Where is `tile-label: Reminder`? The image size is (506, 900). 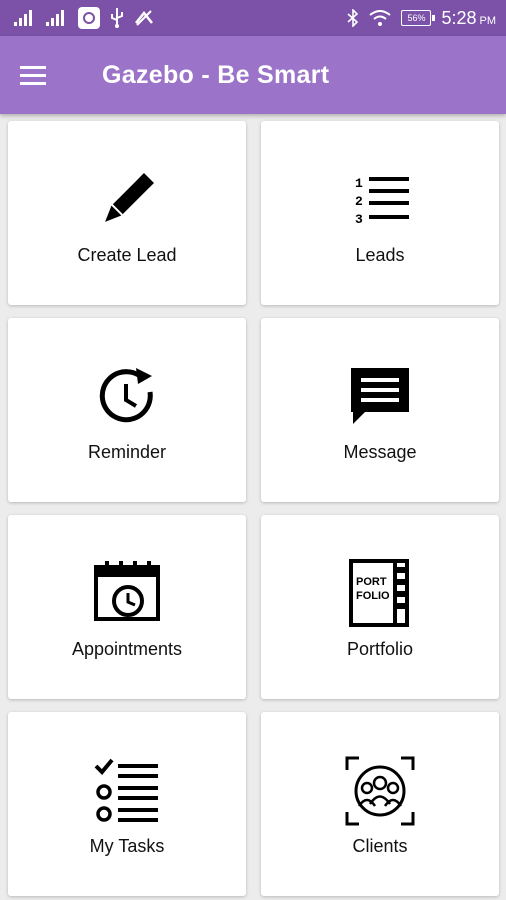
tile-label: Reminder is located at coordinates (127, 452).